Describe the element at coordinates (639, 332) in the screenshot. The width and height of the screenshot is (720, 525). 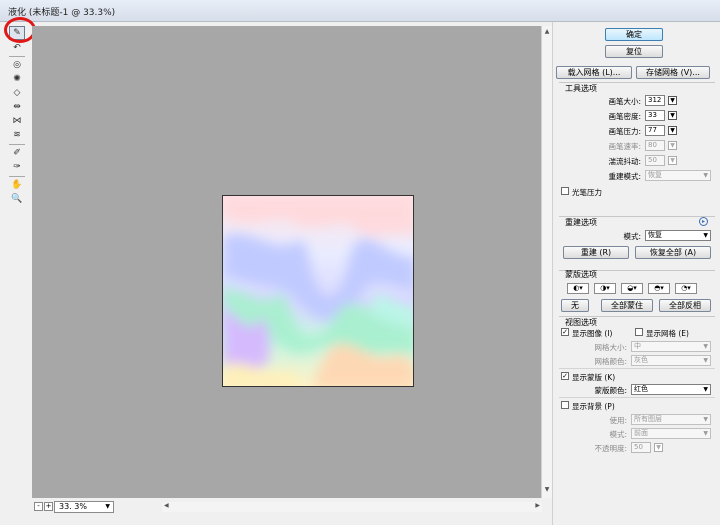
I see `show-mesh-checkbox` at that location.